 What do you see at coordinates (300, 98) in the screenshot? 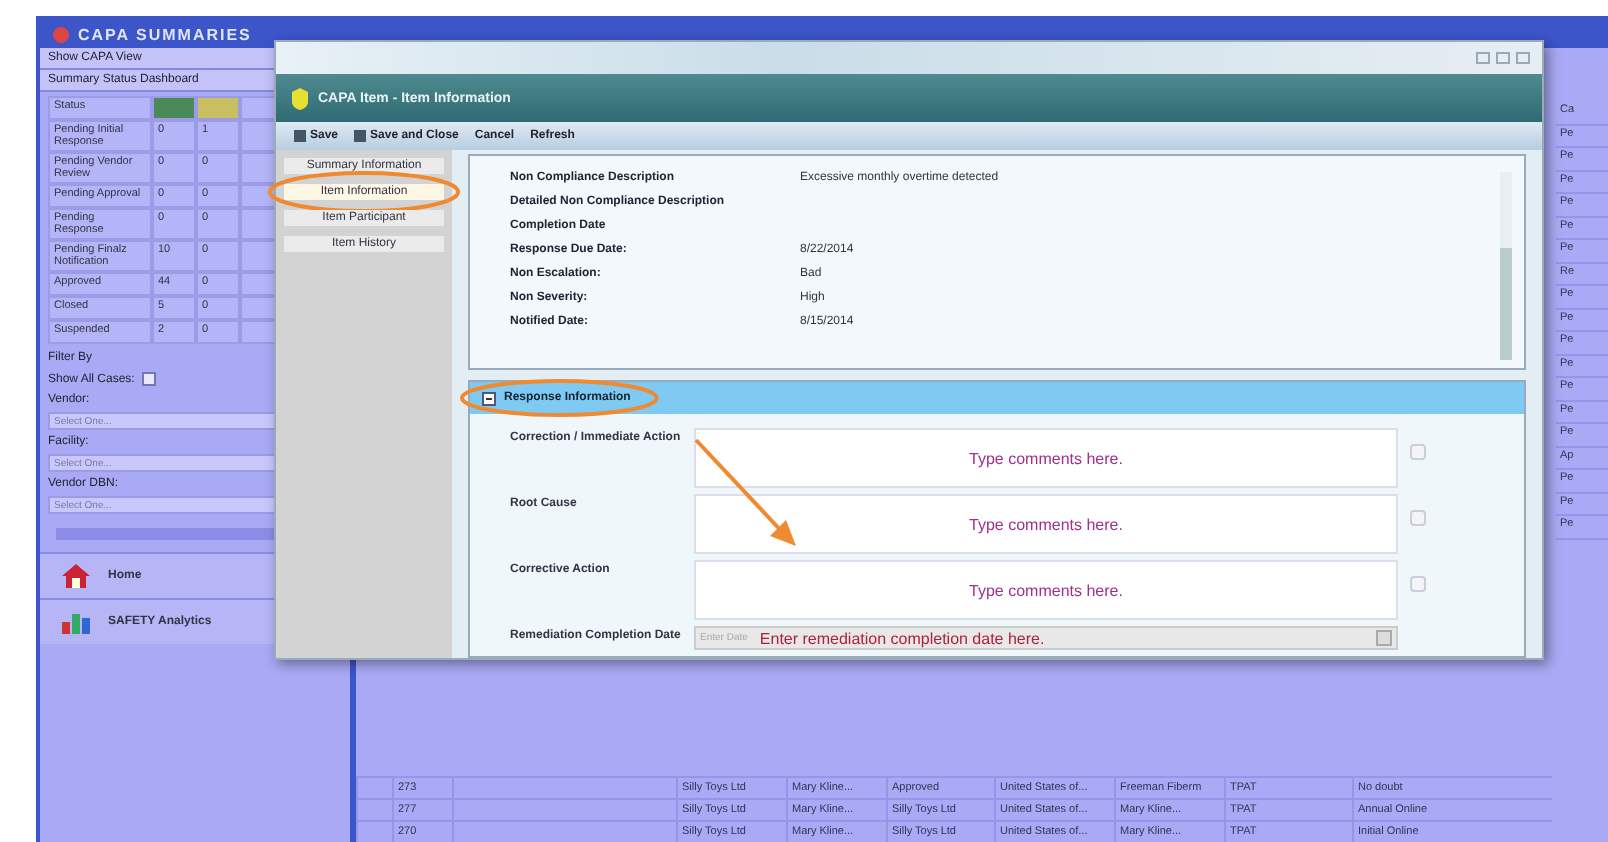
I see `shield-icon` at bounding box center [300, 98].